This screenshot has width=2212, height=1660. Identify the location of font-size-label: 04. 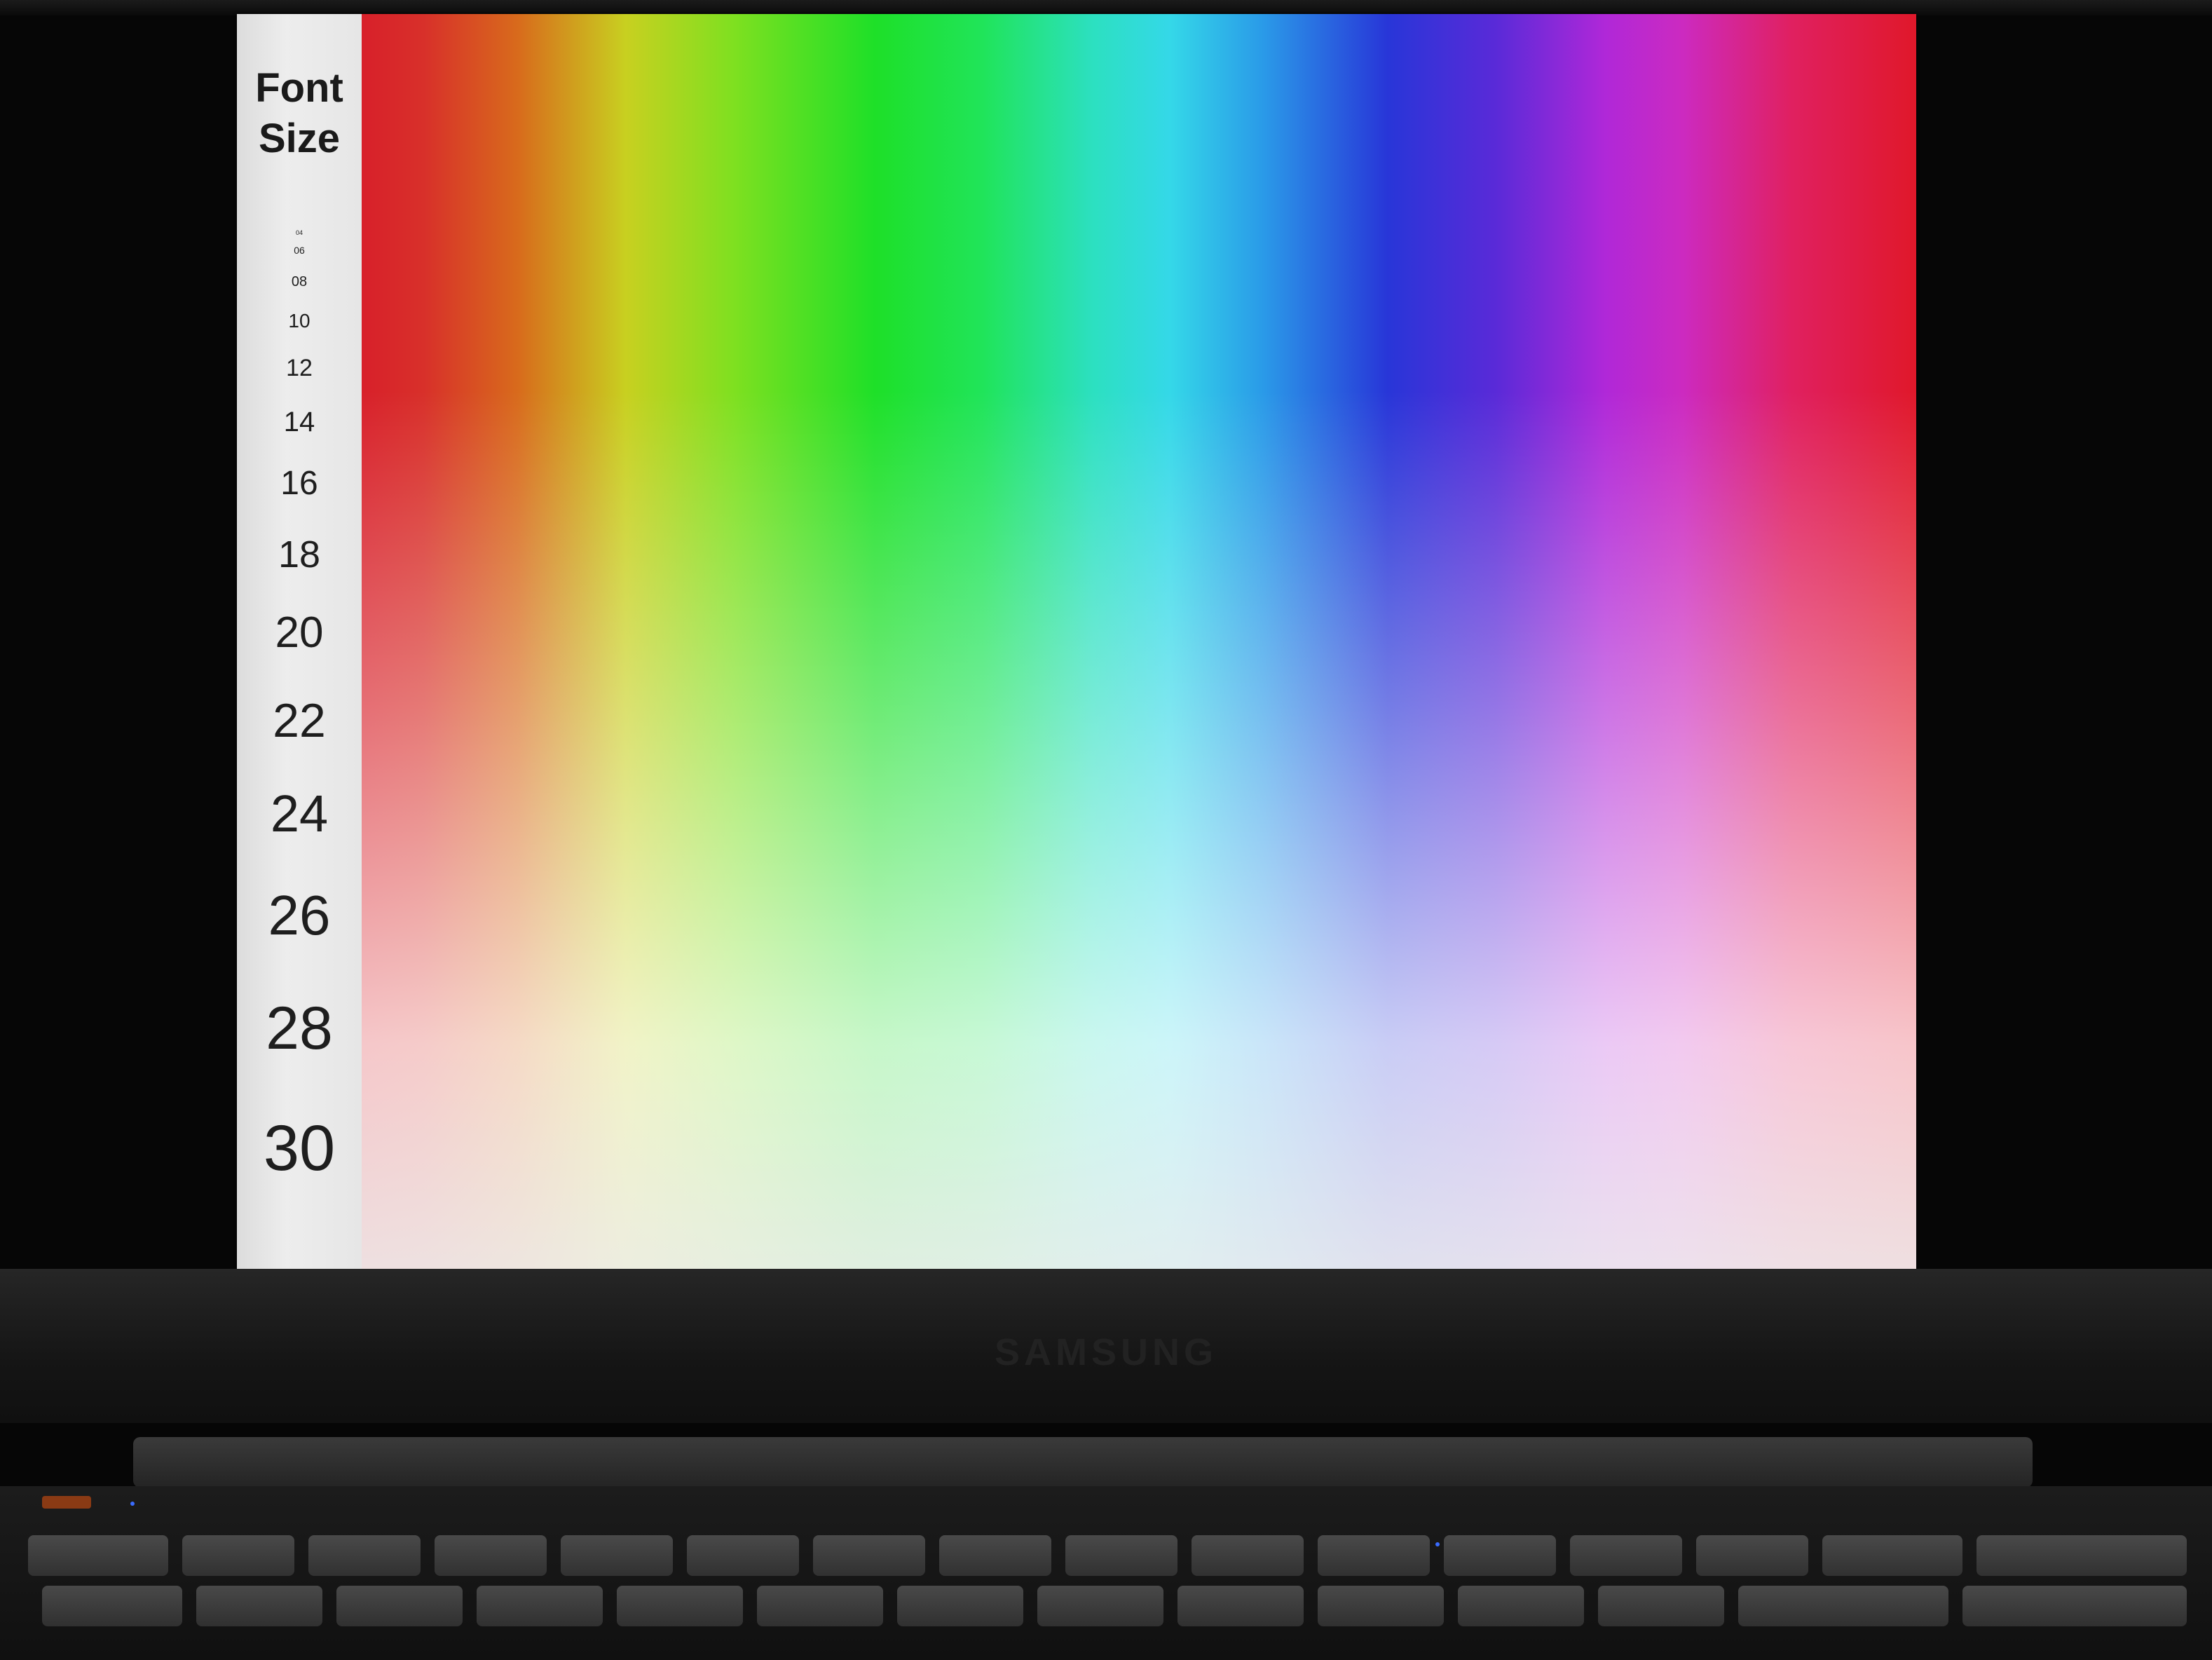
(299, 232).